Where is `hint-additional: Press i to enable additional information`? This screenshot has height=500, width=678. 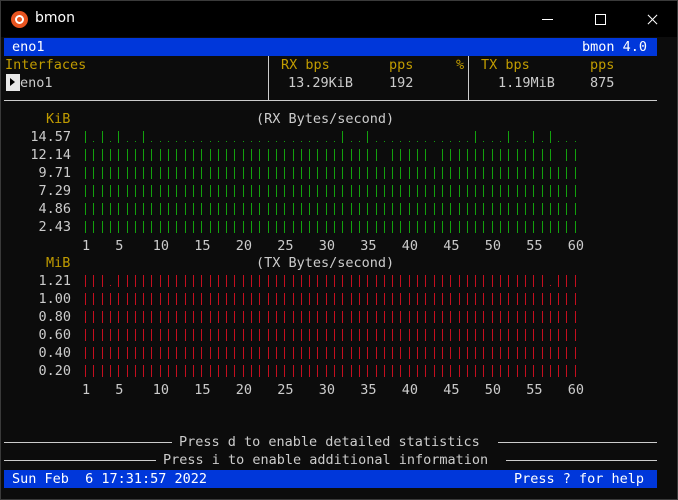
hint-additional: Press i to enable additional information is located at coordinates (326, 460).